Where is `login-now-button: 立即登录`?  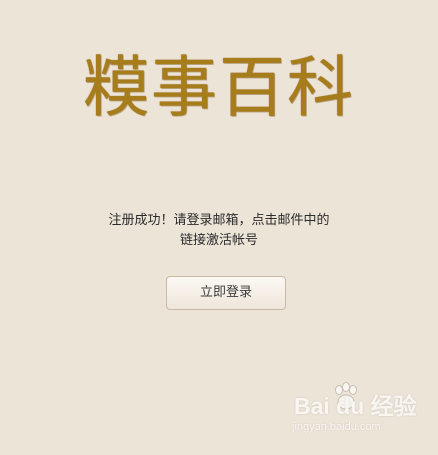 login-now-button: 立即登录 is located at coordinates (226, 293).